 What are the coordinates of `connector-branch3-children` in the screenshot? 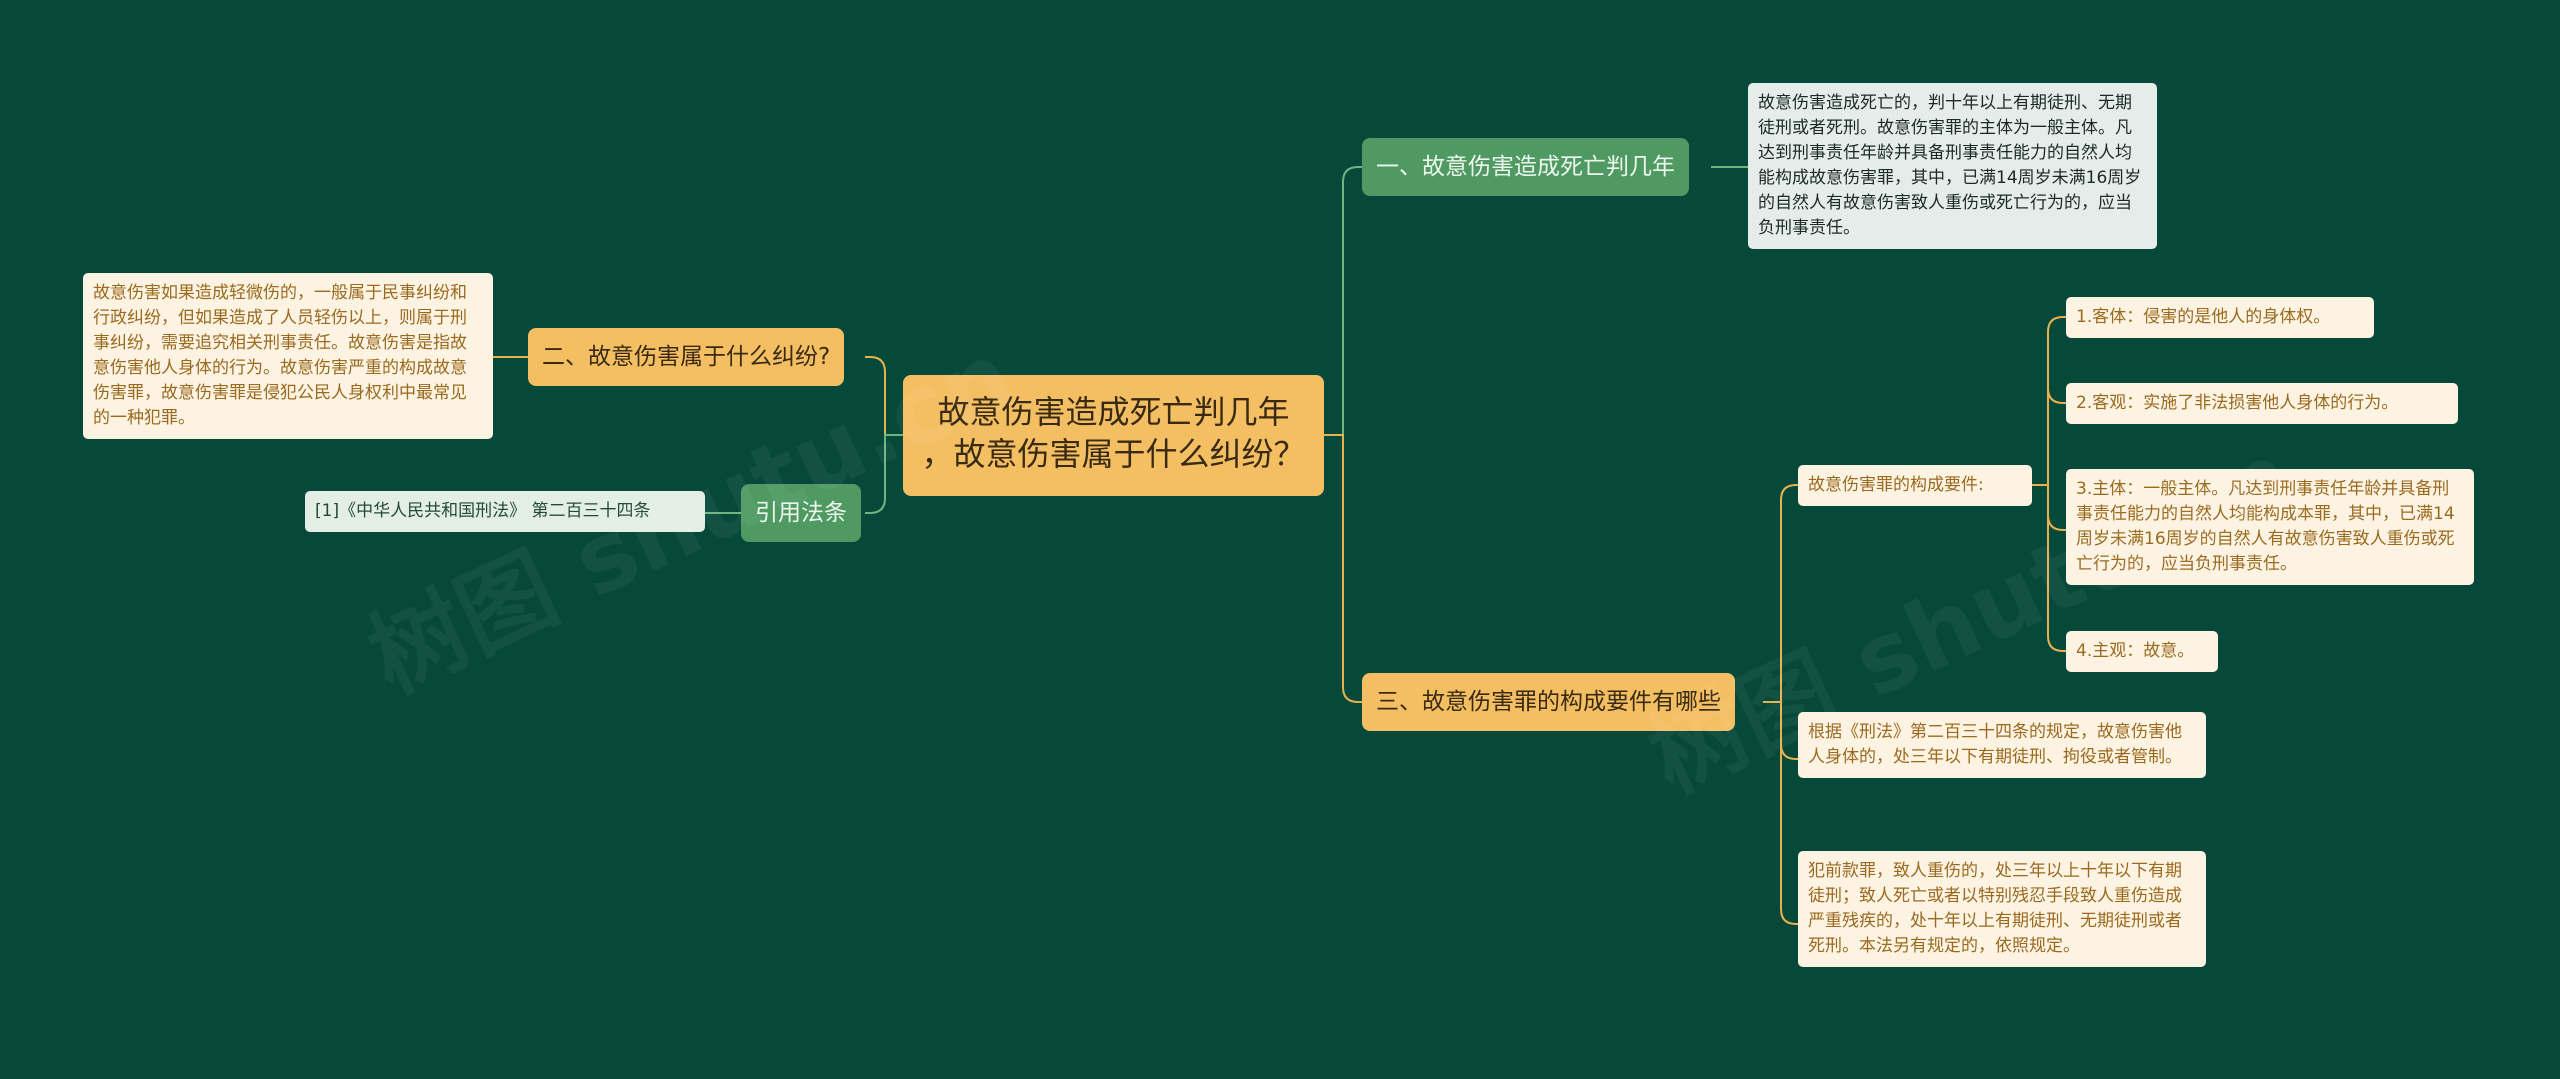 It's located at (1780, 704).